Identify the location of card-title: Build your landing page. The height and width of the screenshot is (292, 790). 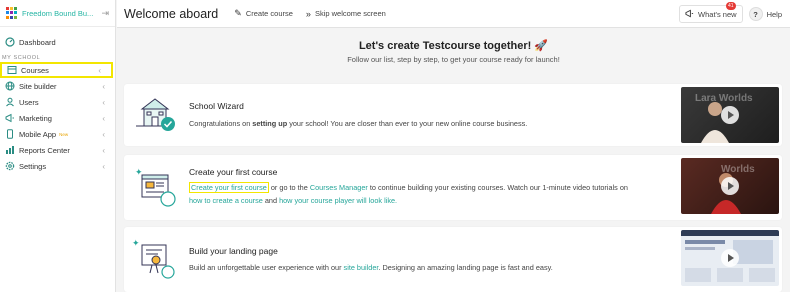
(233, 251).